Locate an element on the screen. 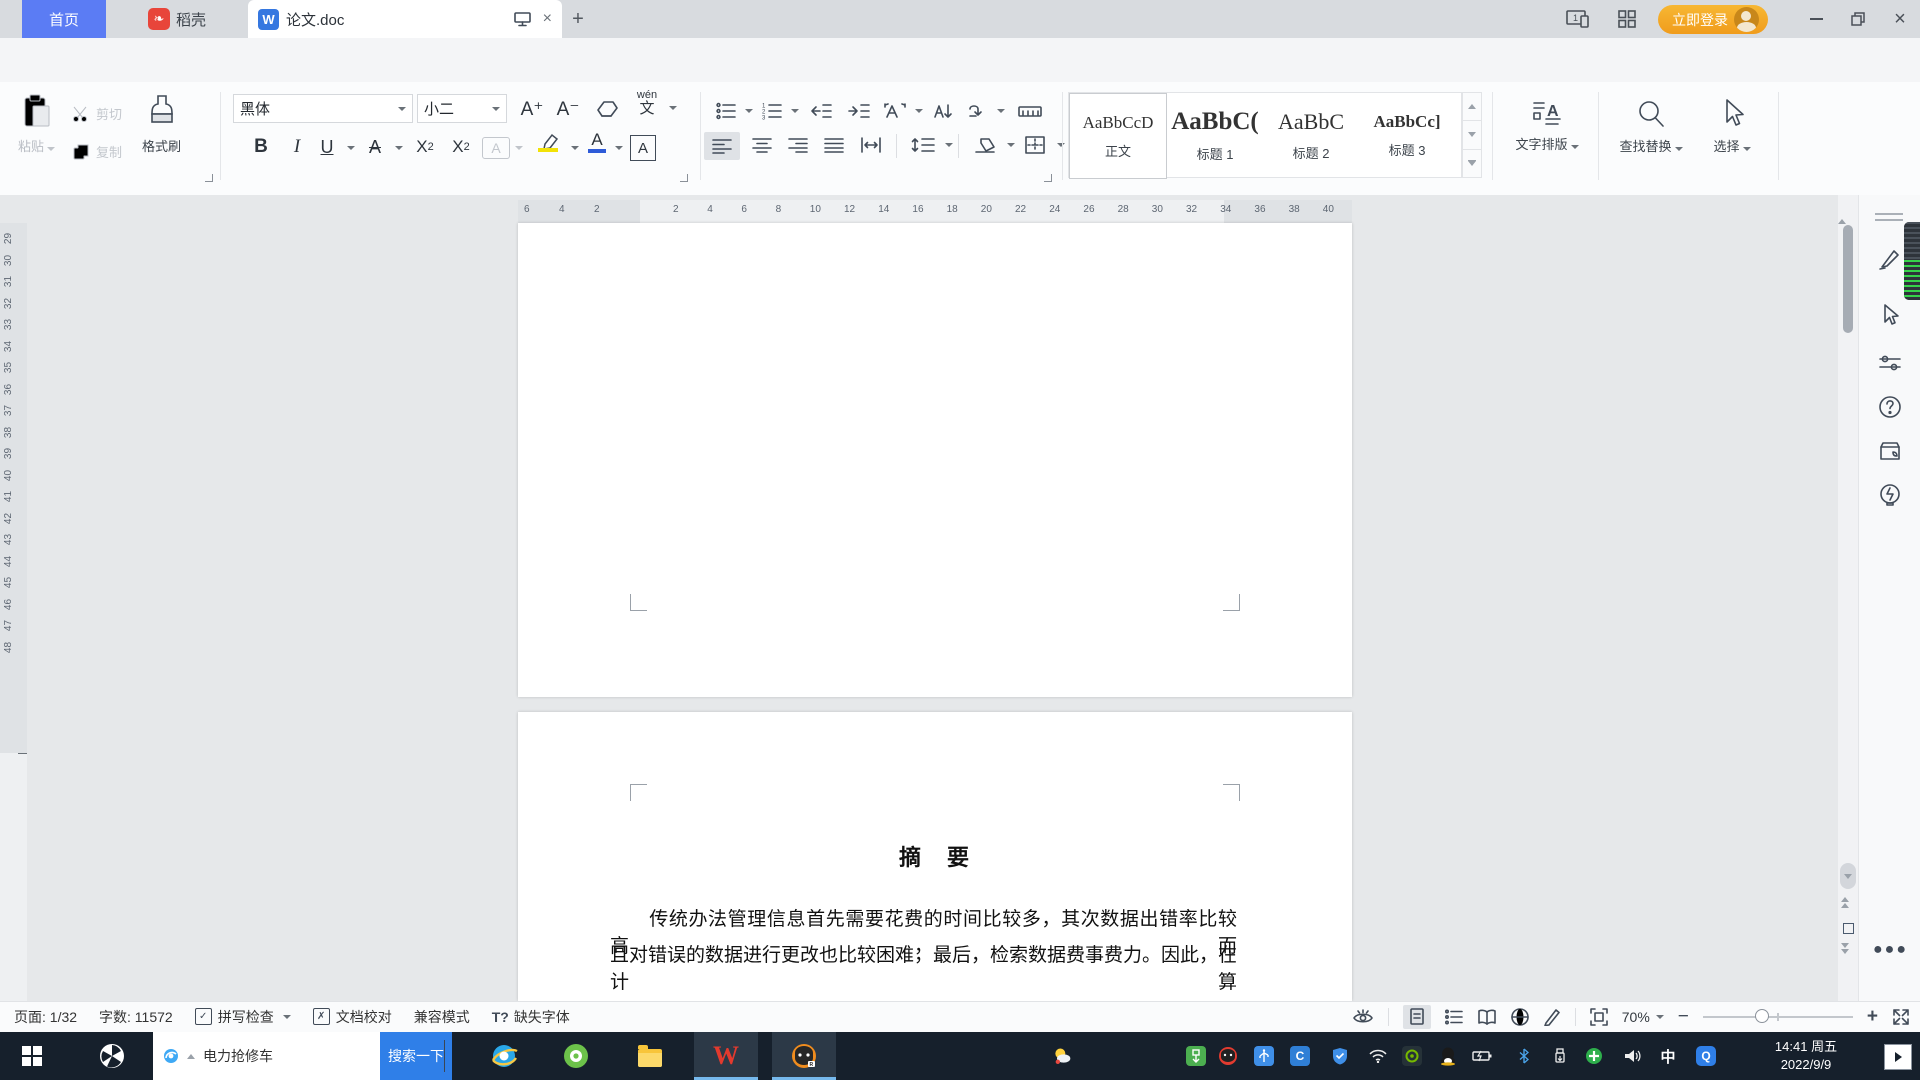 Image resolution: width=1920 pixels, height=1080 pixels. align-right-button is located at coordinates (798, 145).